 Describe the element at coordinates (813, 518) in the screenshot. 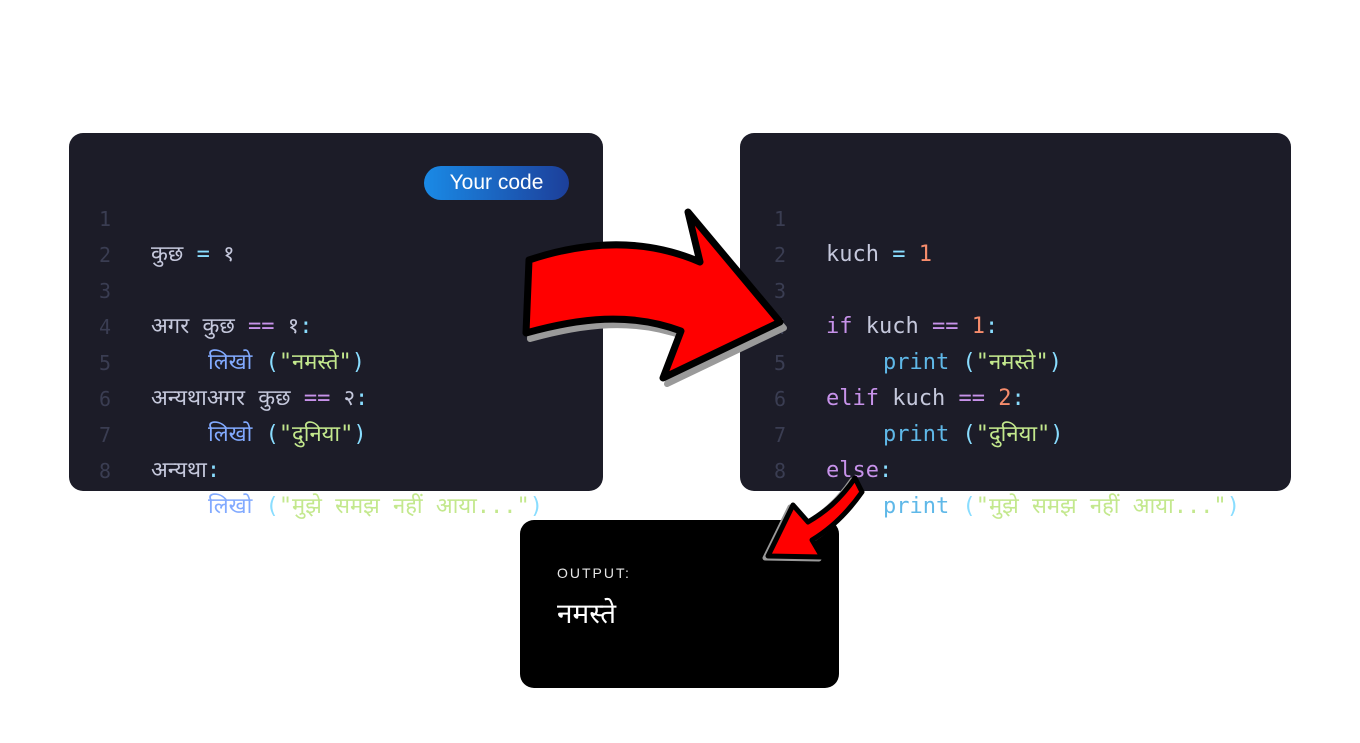

I see `curved-arrow-down-icon` at that location.